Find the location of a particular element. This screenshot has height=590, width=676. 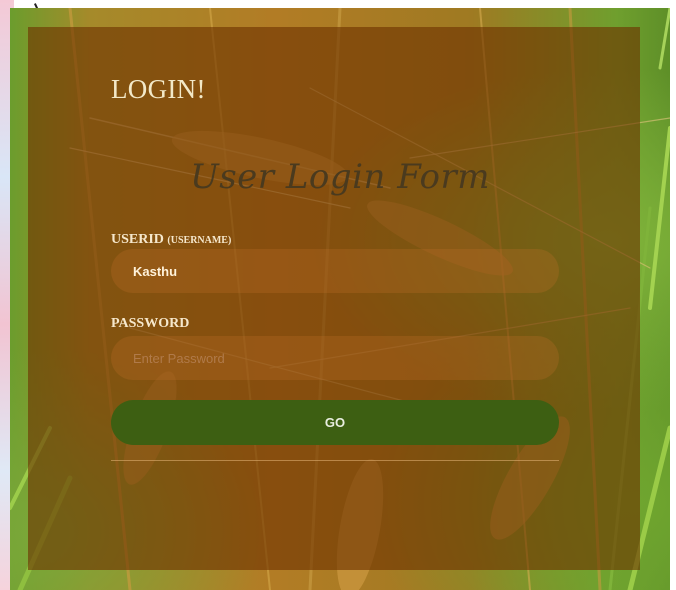

go-button: GO is located at coordinates (335, 422).